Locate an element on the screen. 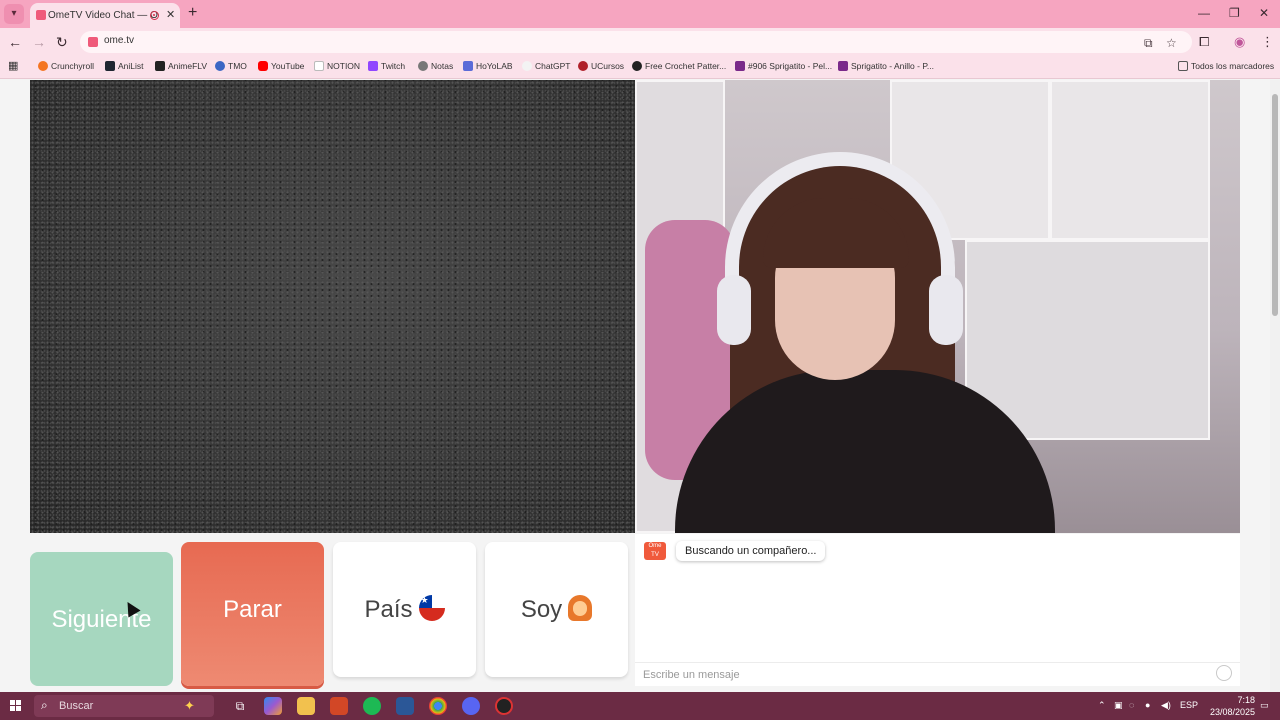 The image size is (1280, 720). windows-start-icon is located at coordinates (16, 706).